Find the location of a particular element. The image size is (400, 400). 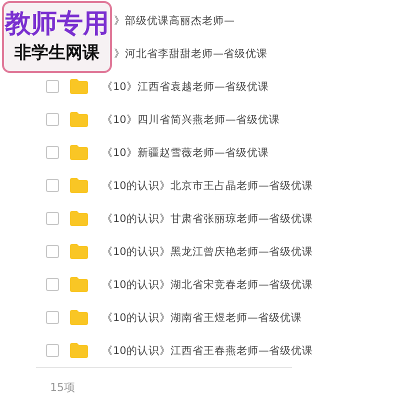

item-count: 15项 is located at coordinates (62, 387).